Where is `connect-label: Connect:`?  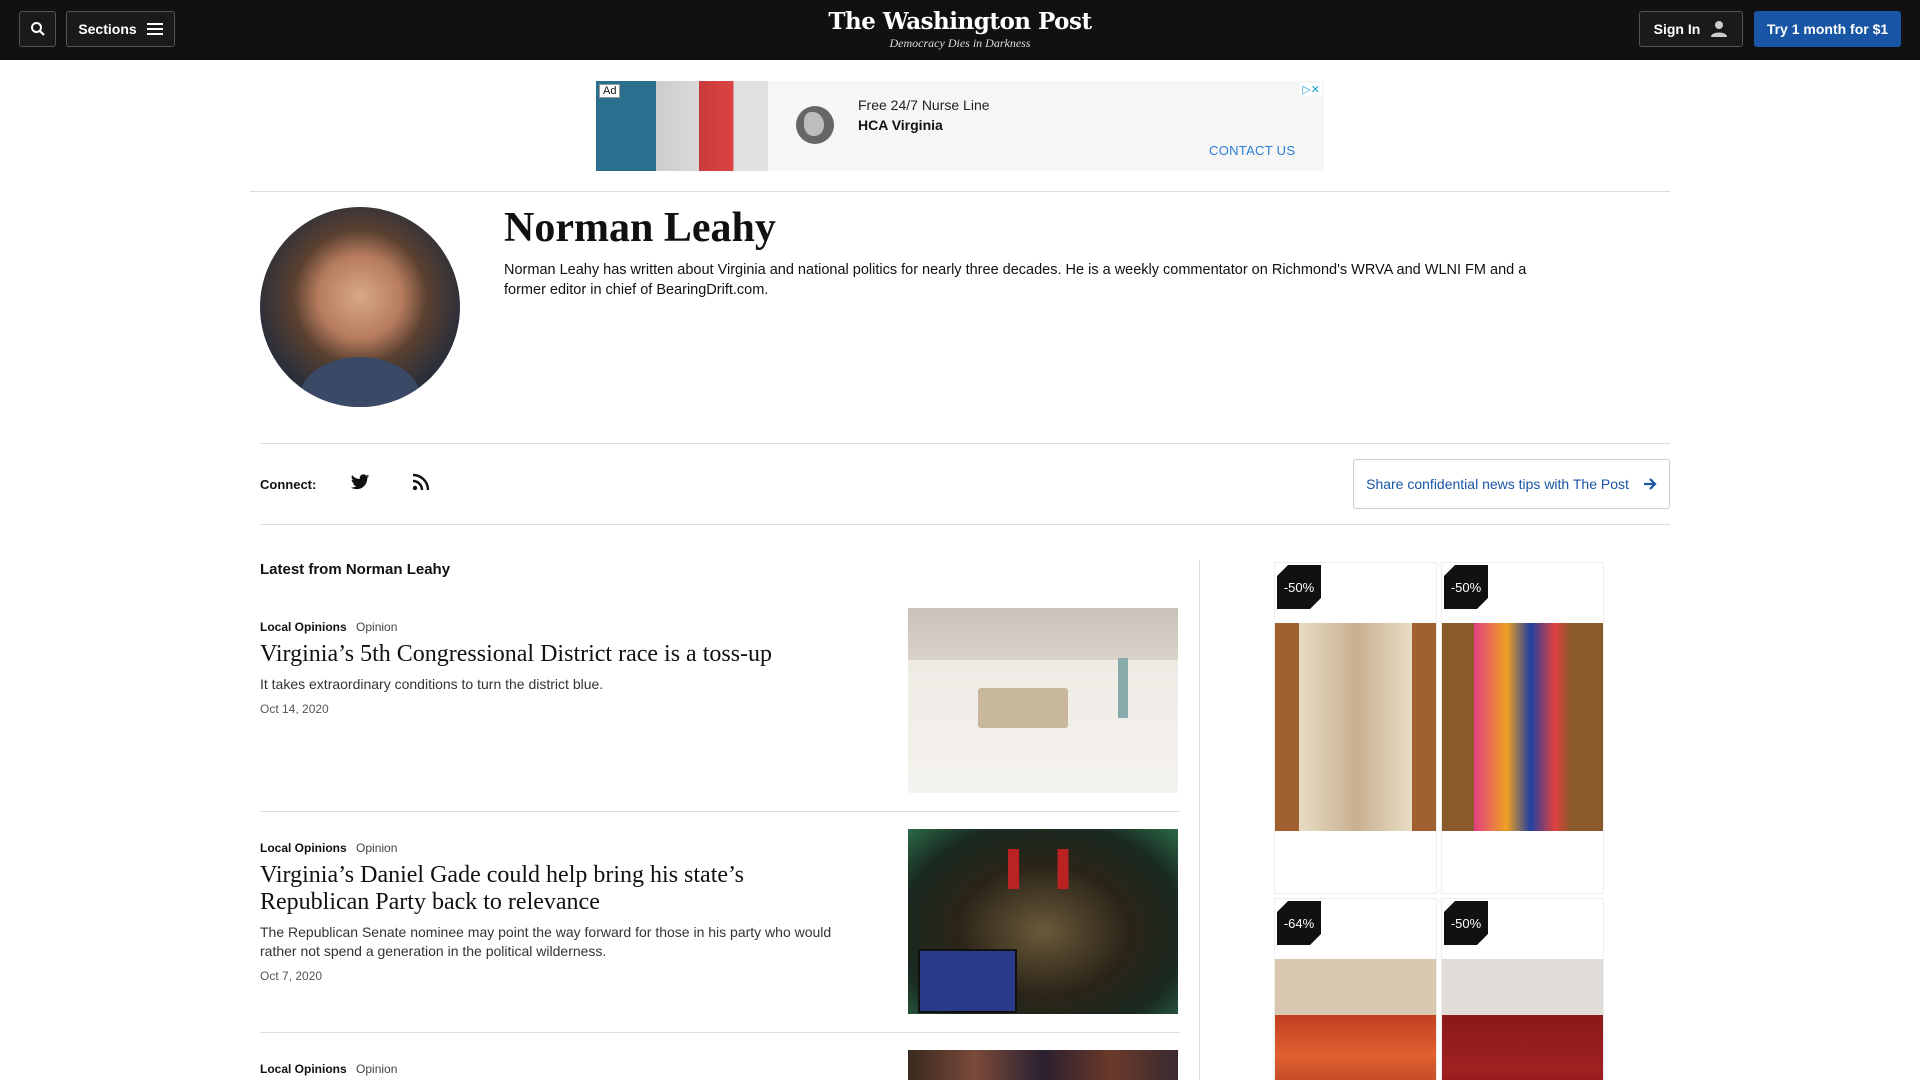
connect-label: Connect: is located at coordinates (288, 484).